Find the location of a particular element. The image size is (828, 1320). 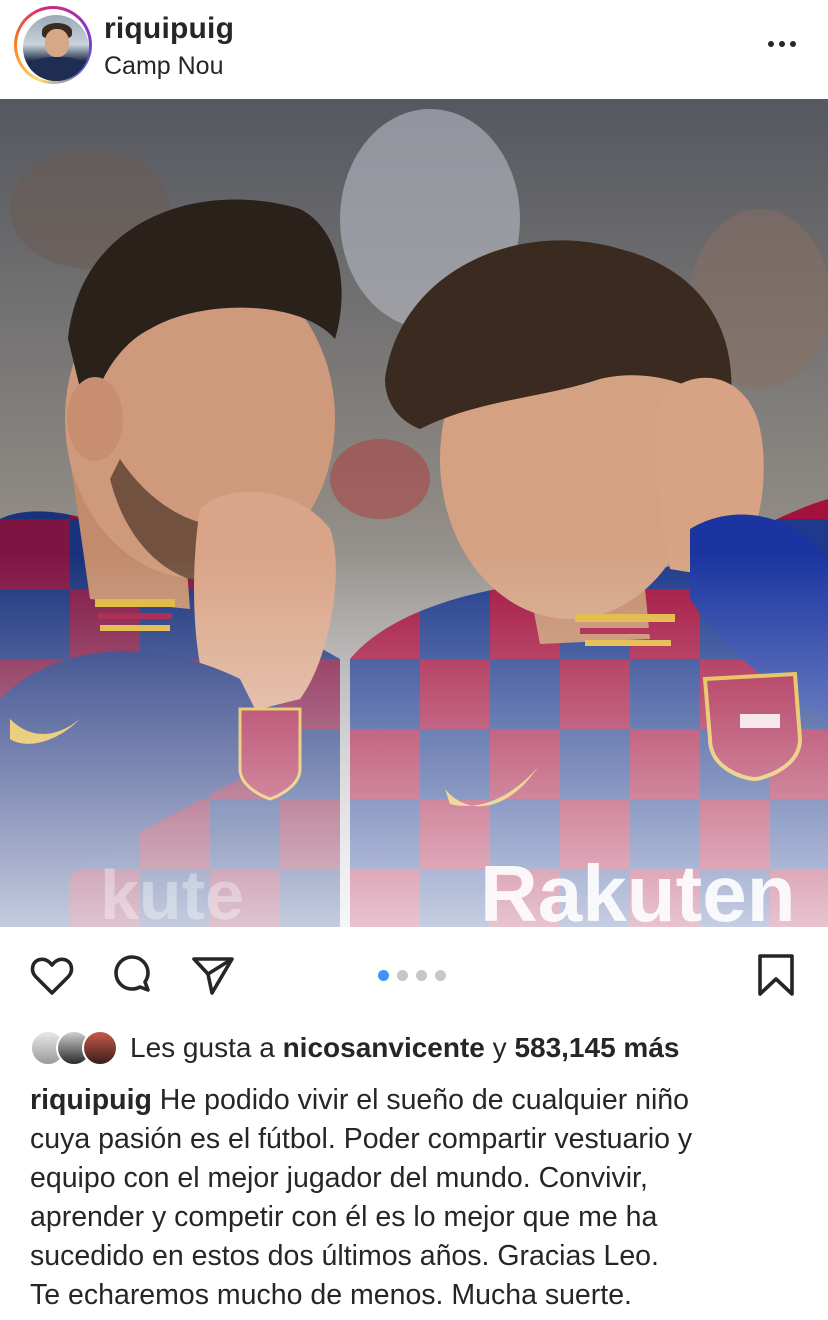

liker-avatars is located at coordinates (76, 1048).